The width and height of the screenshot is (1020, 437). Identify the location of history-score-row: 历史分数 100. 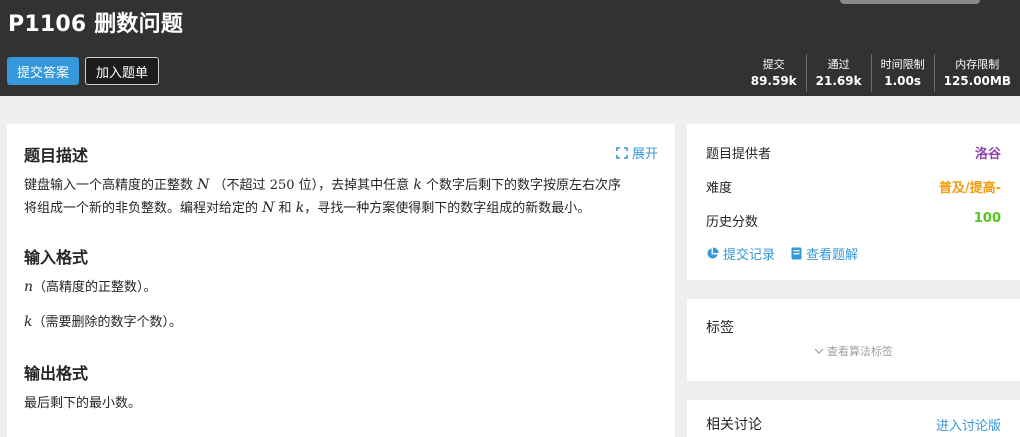
(853, 220).